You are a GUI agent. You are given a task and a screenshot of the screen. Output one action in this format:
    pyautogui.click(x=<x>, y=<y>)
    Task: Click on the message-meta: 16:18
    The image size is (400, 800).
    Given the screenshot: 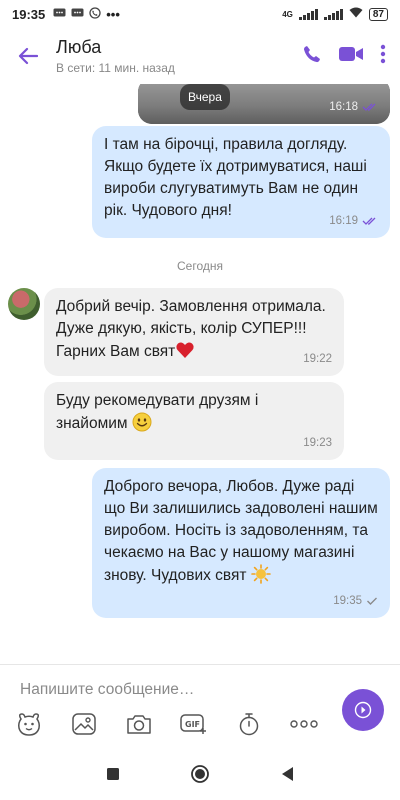 What is the action you would take?
    pyautogui.click(x=353, y=107)
    